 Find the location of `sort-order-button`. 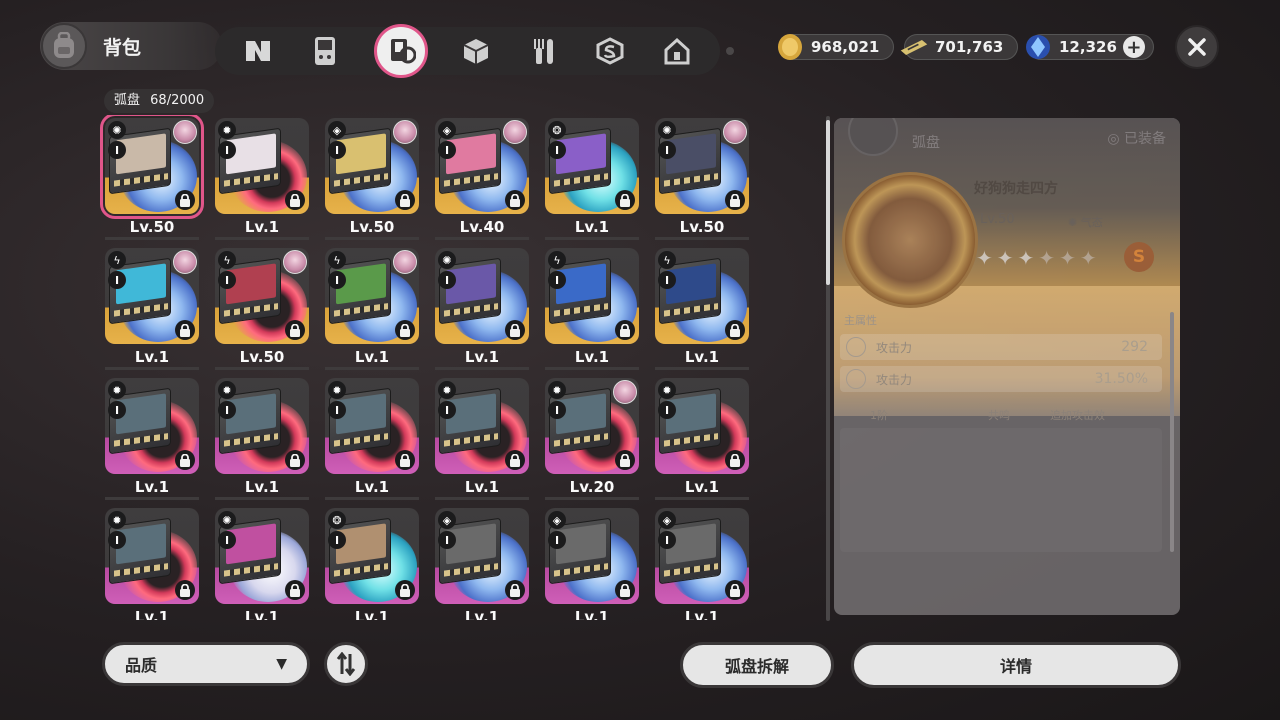

sort-order-button is located at coordinates (346, 664).